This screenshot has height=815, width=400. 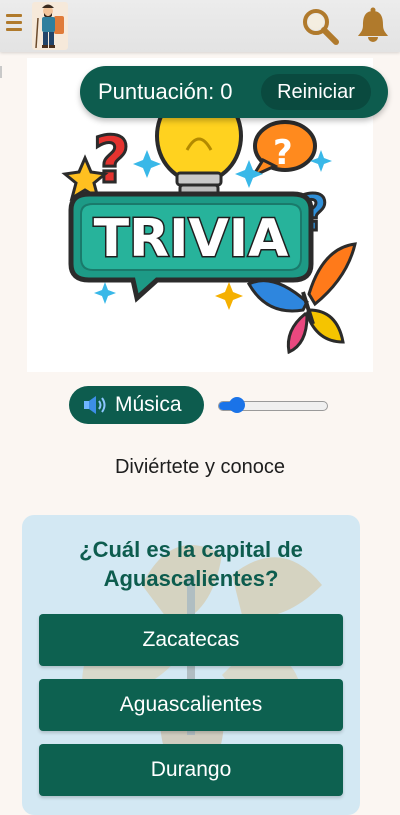 What do you see at coordinates (191, 578) in the screenshot?
I see `question-line-2: Aguascalientes?` at bounding box center [191, 578].